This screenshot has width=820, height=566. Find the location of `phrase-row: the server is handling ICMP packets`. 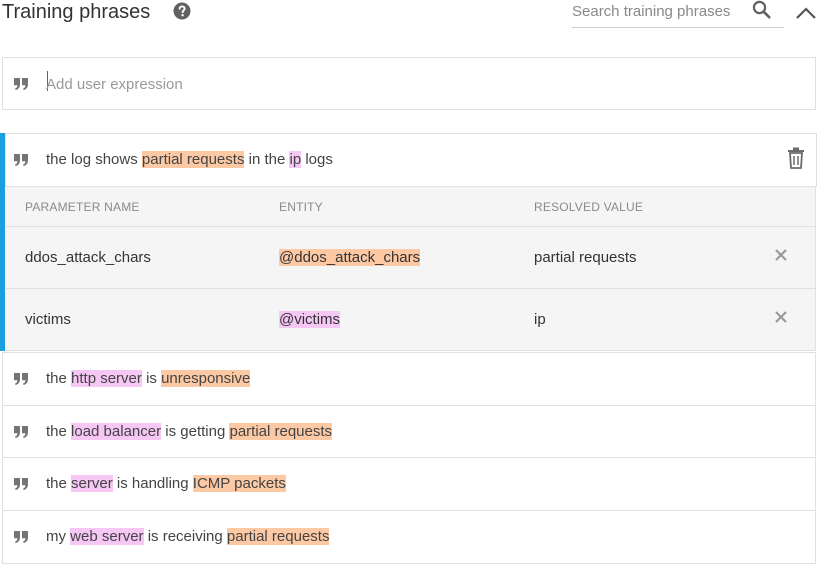

phrase-row: the server is handling ICMP packets is located at coordinates (409, 484).